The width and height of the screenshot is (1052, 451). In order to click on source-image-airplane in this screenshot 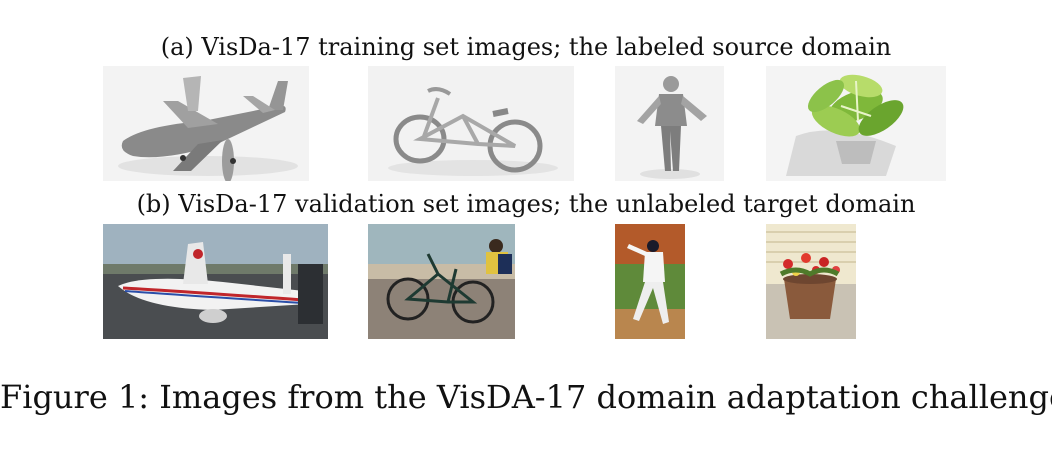, I will do `click(206, 123)`.